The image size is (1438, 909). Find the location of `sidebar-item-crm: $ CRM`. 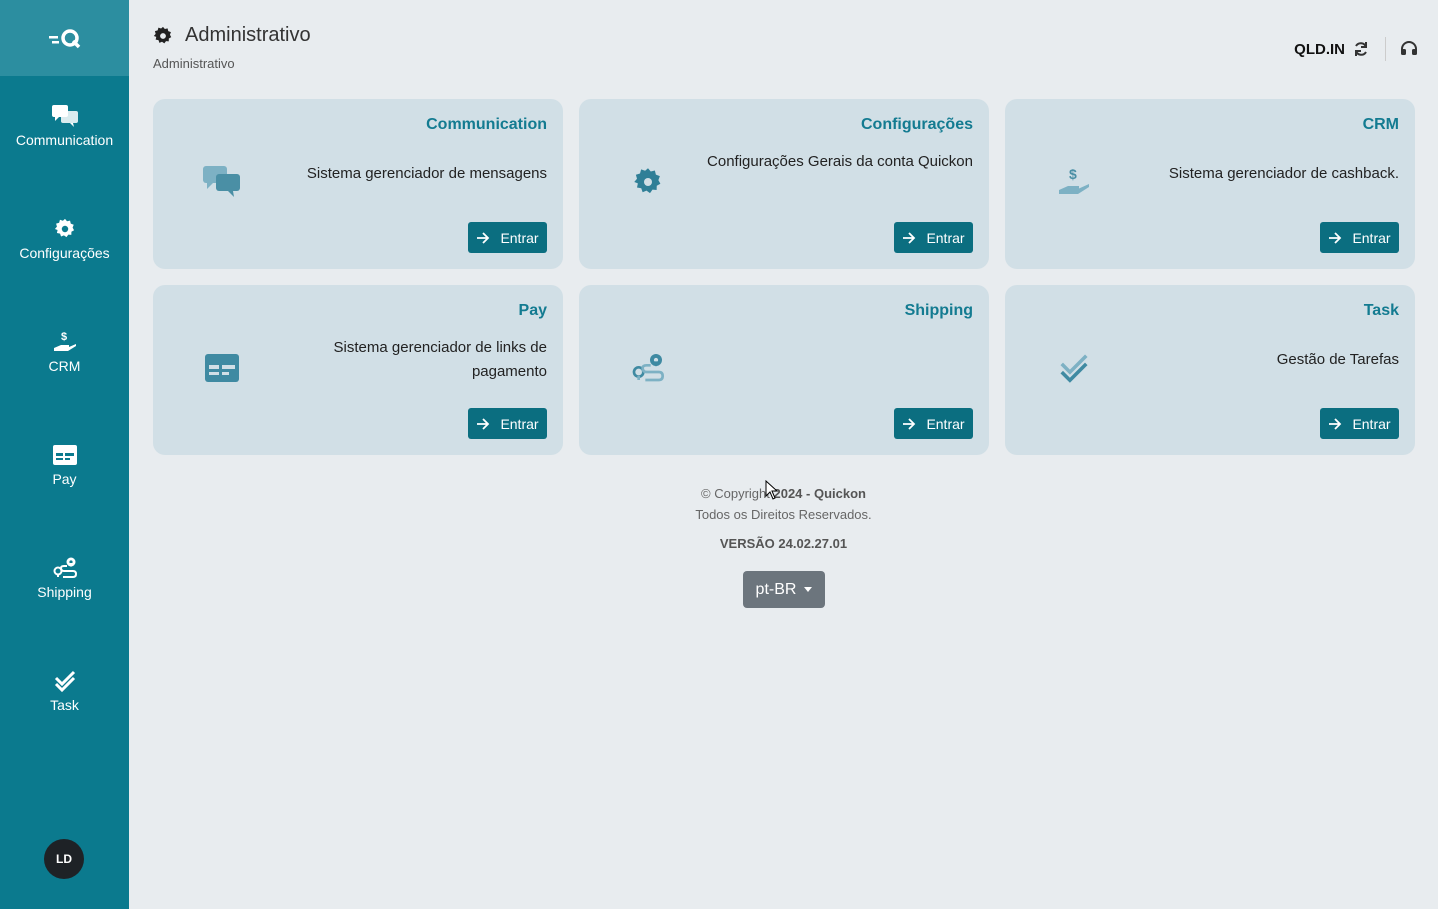

sidebar-item-crm: $ CRM is located at coordinates (64, 352).